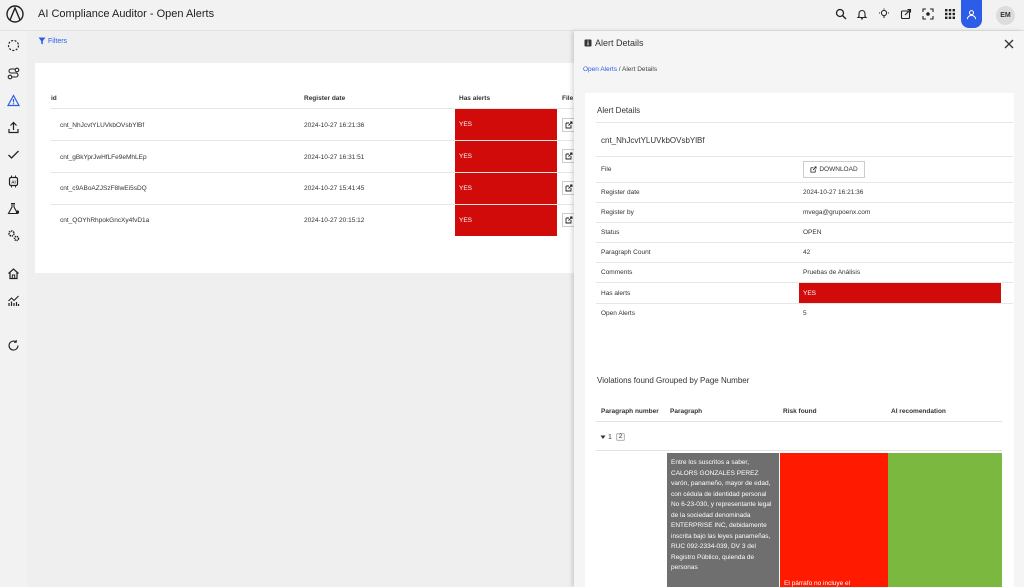  Describe the element at coordinates (838, 169) in the screenshot. I see `download-label: DOWNLOAD` at that location.